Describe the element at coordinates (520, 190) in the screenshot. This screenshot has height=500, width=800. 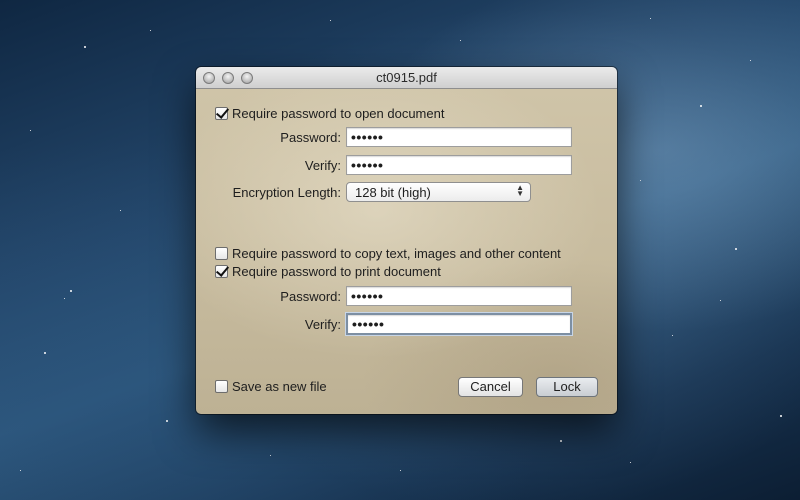
I see `chevron-updown-icon: ▲ ▼` at that location.